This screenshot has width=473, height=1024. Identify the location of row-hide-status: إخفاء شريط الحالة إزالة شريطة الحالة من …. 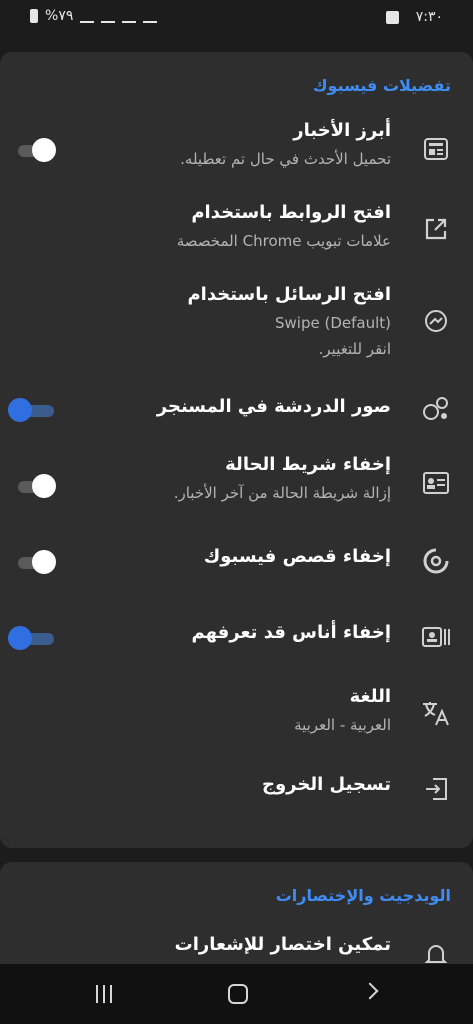
(236, 484).